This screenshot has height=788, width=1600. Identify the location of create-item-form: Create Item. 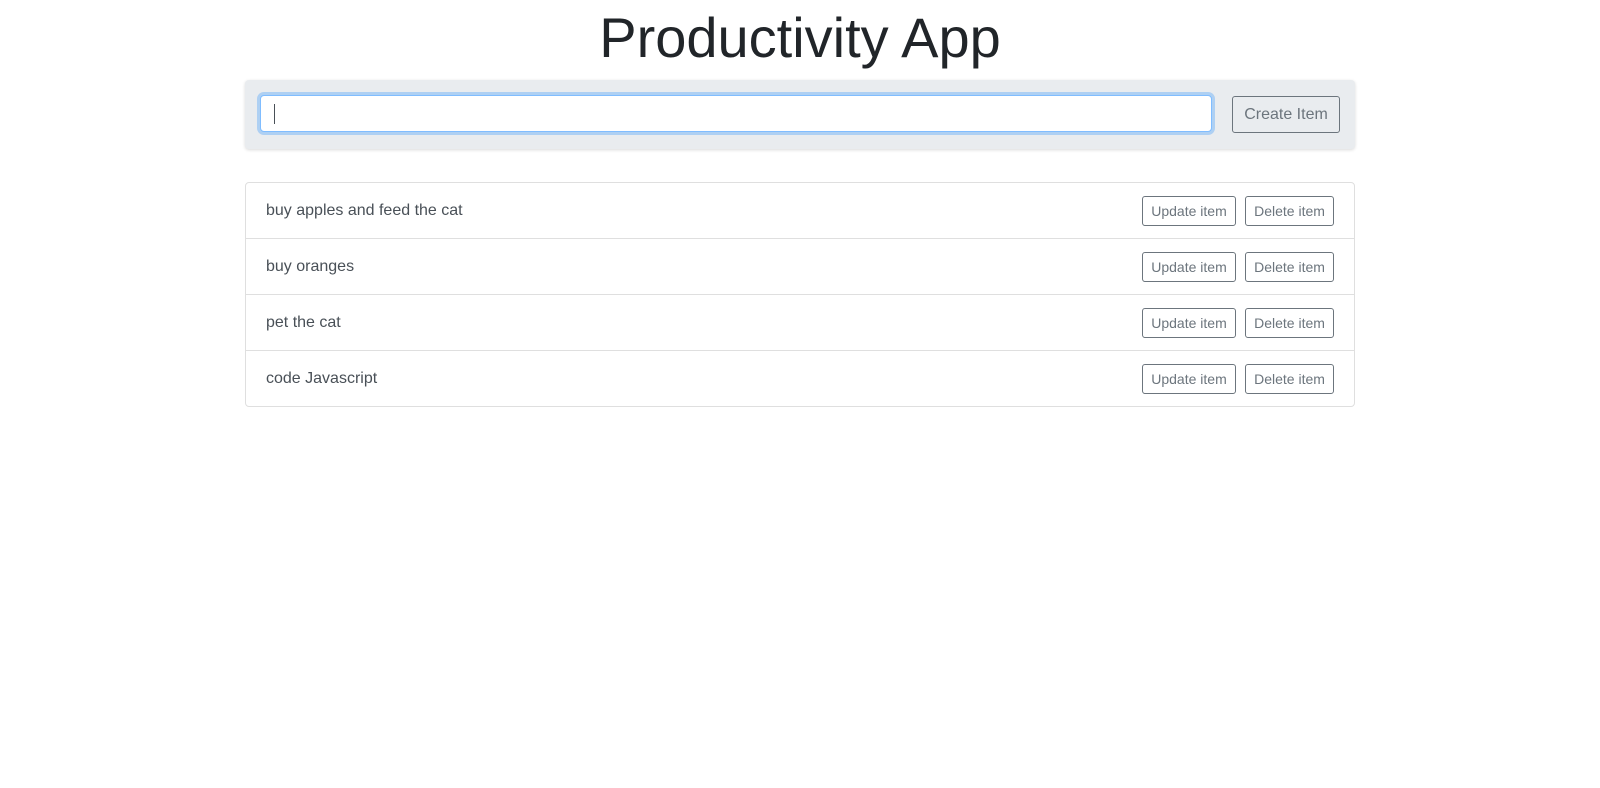
(800, 114).